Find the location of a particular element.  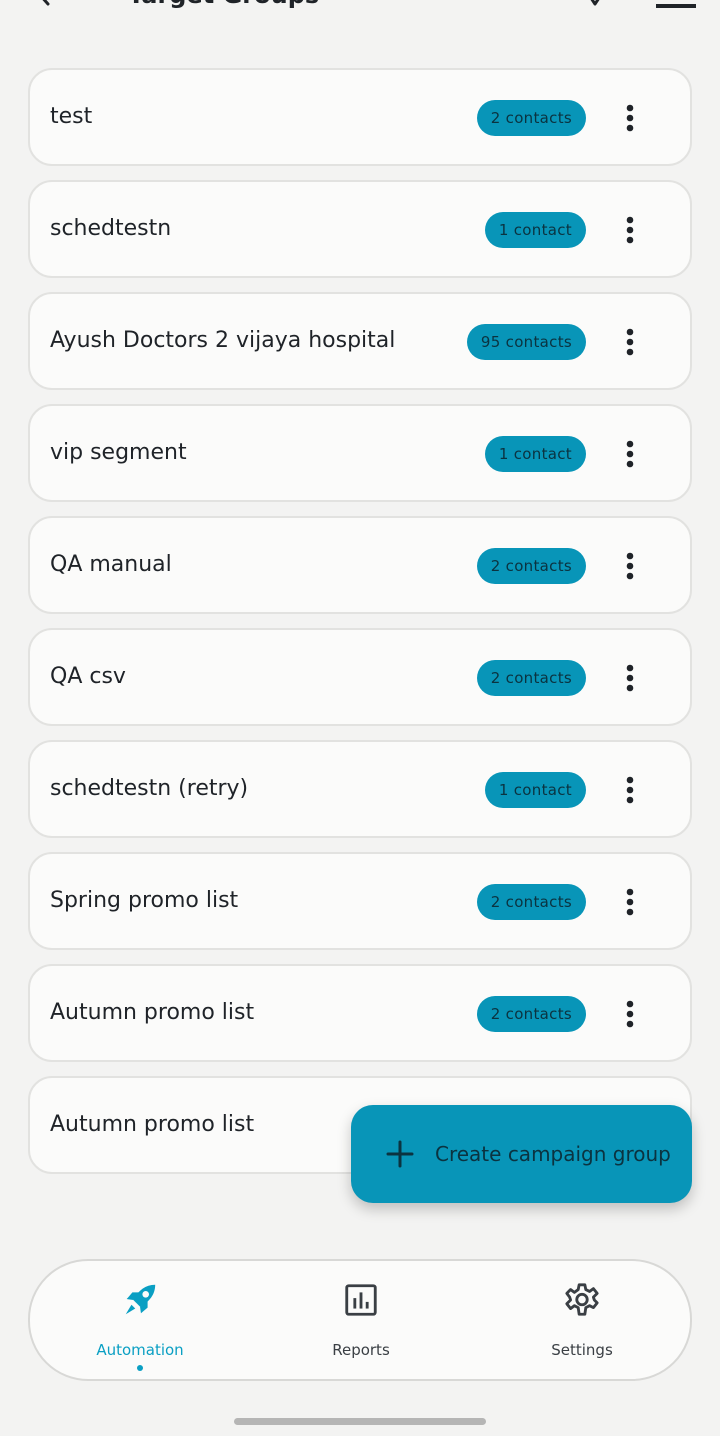

group-name: QA csv is located at coordinates (88, 676).